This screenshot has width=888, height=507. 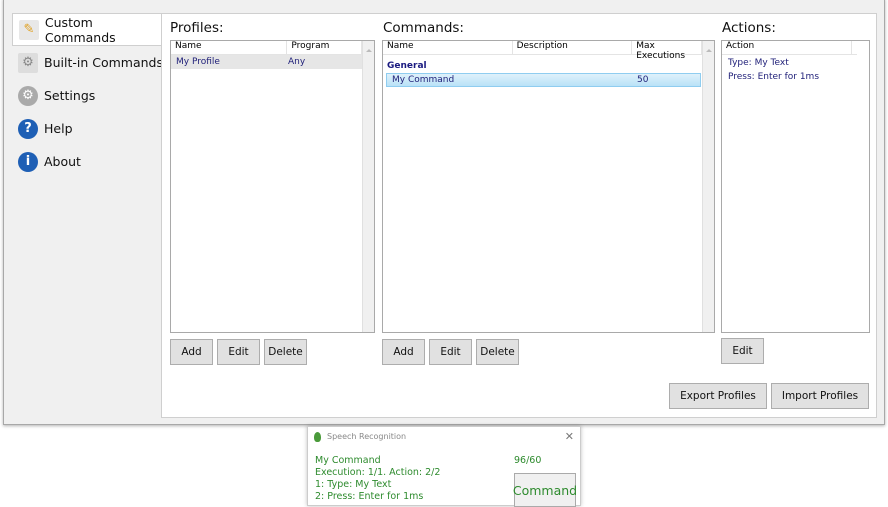 What do you see at coordinates (667, 51) in the screenshot?
I see `column-header: Max Executions` at bounding box center [667, 51].